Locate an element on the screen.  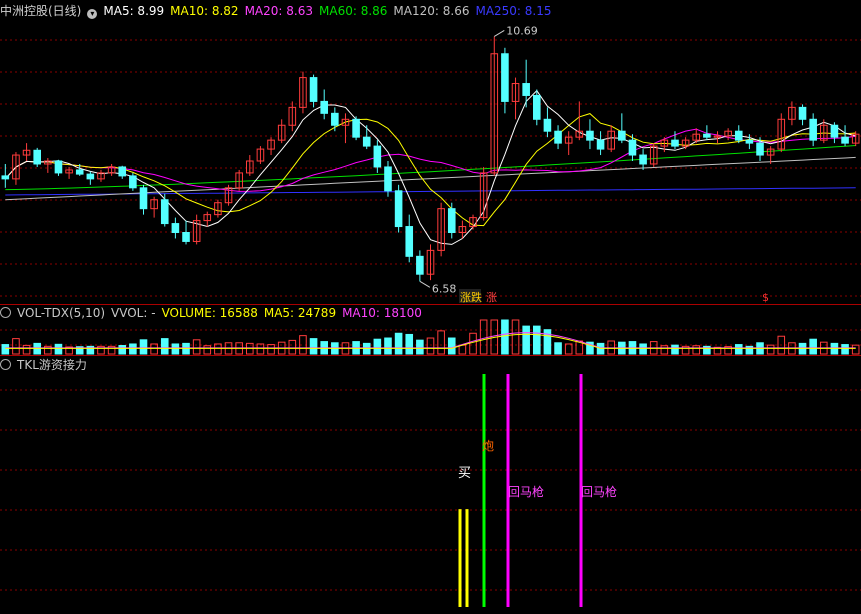
ma120-label: MA120: 8.66 is located at coordinates (431, 11).